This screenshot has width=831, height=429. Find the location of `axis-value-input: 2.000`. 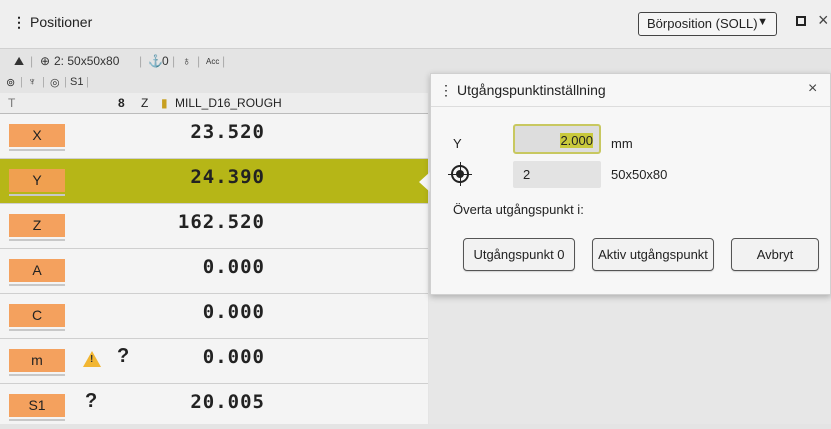

axis-value-input: 2.000 is located at coordinates (557, 139).